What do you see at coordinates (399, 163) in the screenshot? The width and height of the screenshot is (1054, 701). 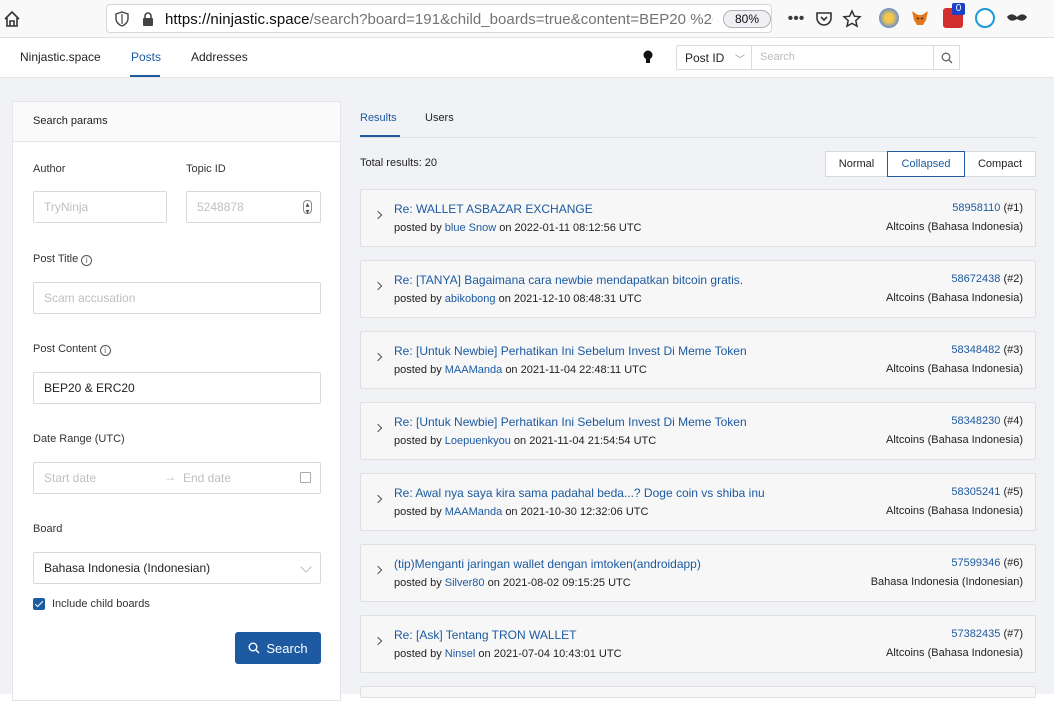 I see `total-results: Total results: 20` at bounding box center [399, 163].